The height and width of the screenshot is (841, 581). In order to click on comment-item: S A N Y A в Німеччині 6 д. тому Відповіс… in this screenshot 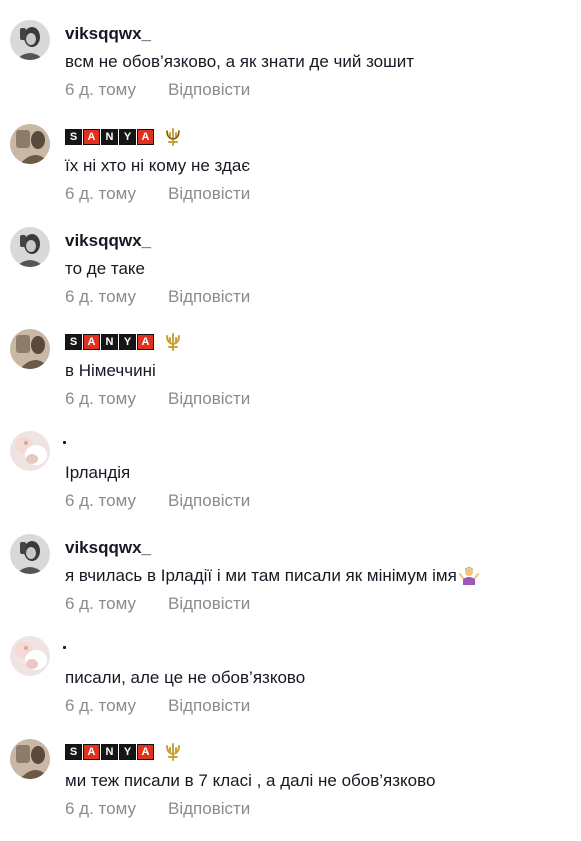, I will do `click(290, 380)`.